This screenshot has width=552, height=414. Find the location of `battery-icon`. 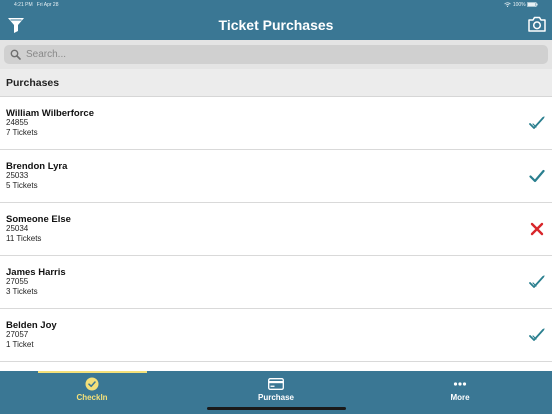

battery-icon is located at coordinates (532, 5).